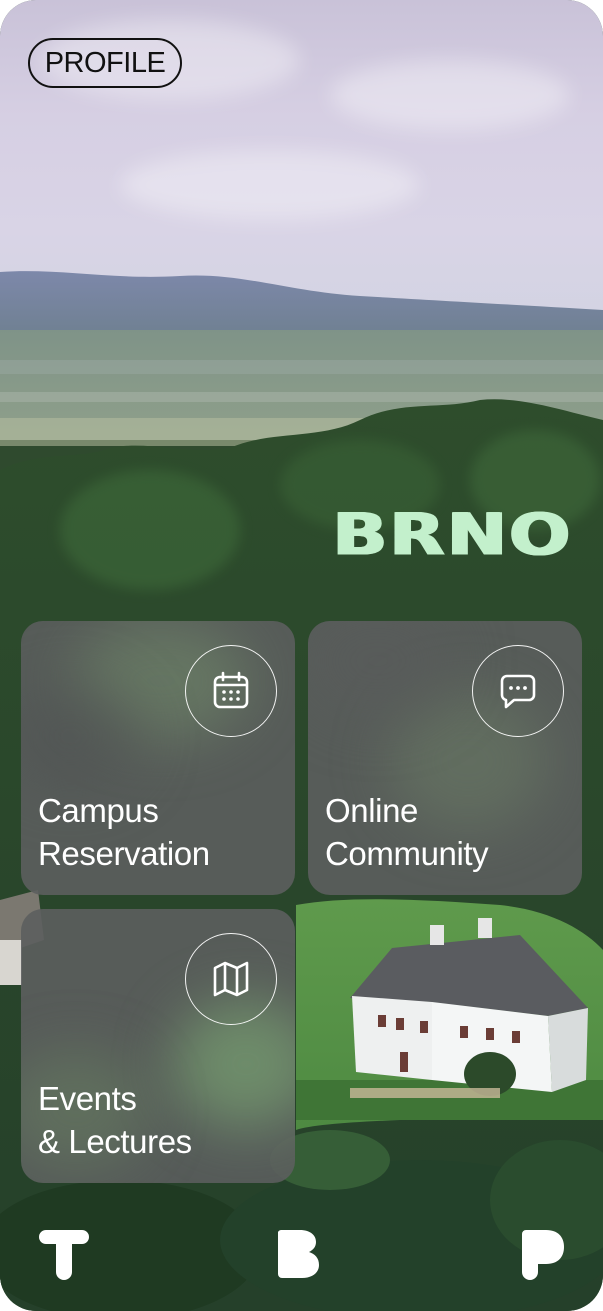 The height and width of the screenshot is (1311, 603). What do you see at coordinates (115, 1141) in the screenshot?
I see `card-label-line: & Lectures` at bounding box center [115, 1141].